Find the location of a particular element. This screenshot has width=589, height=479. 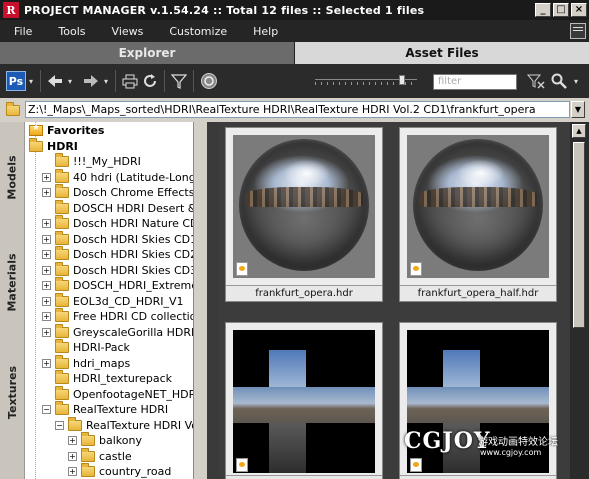

tree-item: + Dosch HDRI Skies CD3 is located at coordinates (117, 270).